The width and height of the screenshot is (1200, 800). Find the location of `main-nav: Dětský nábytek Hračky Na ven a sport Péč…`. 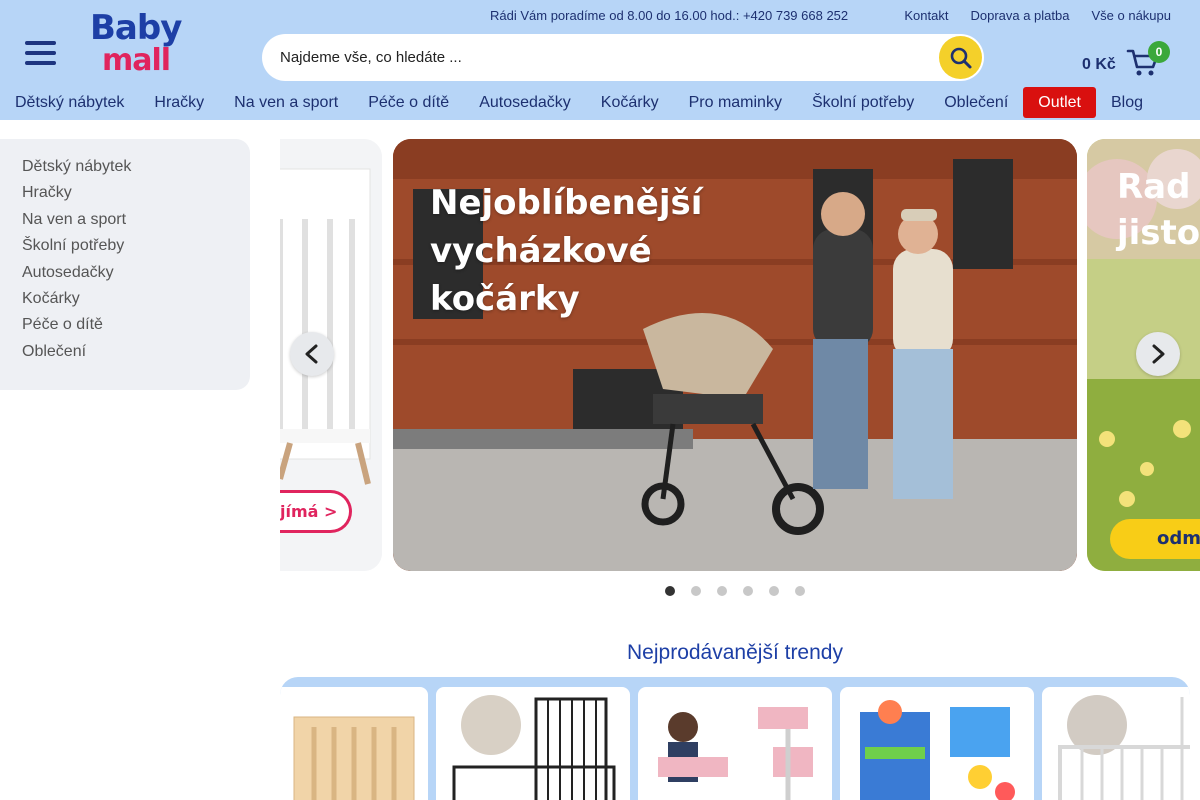

main-nav: Dětský nábytek Hračky Na ven a sport Péč… is located at coordinates (579, 102).